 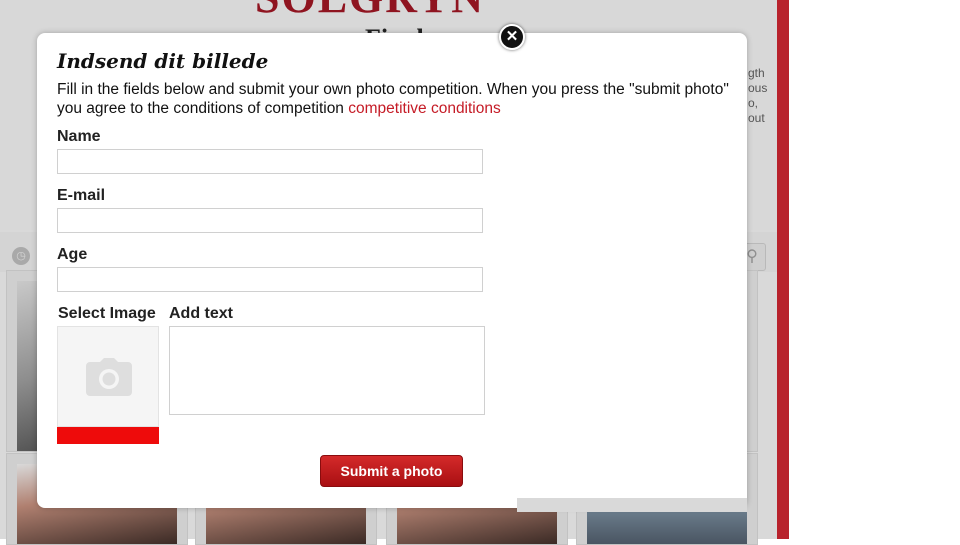 I want to click on side-text-line: gth, so click(x=756, y=73).